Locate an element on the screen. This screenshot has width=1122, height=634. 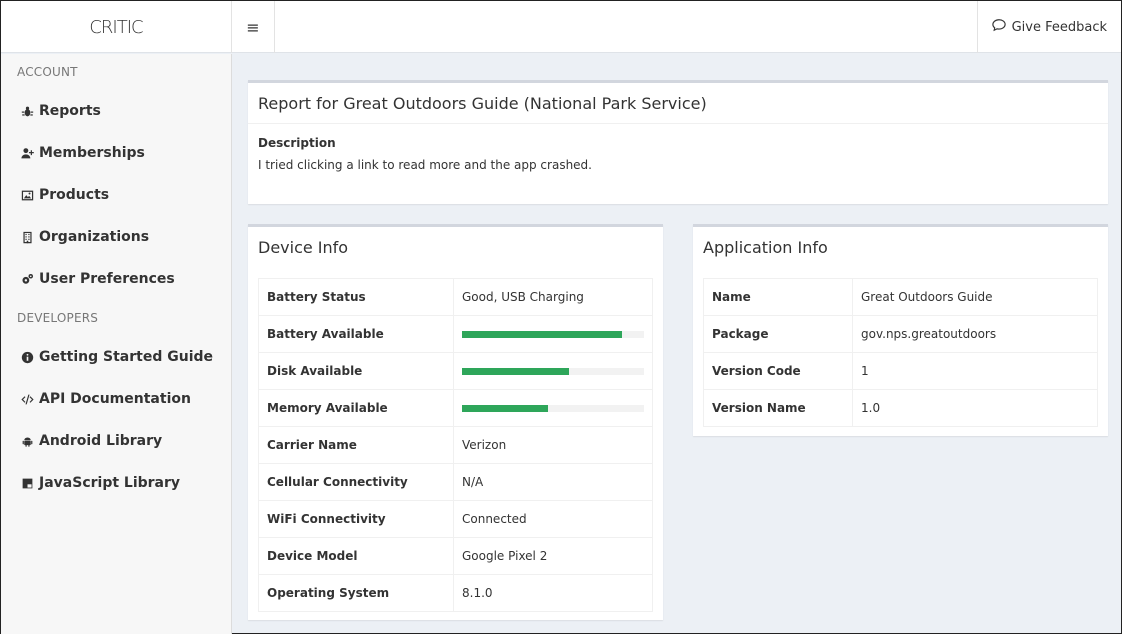
sidebar-item-organizations: Organizations is located at coordinates (116, 237).